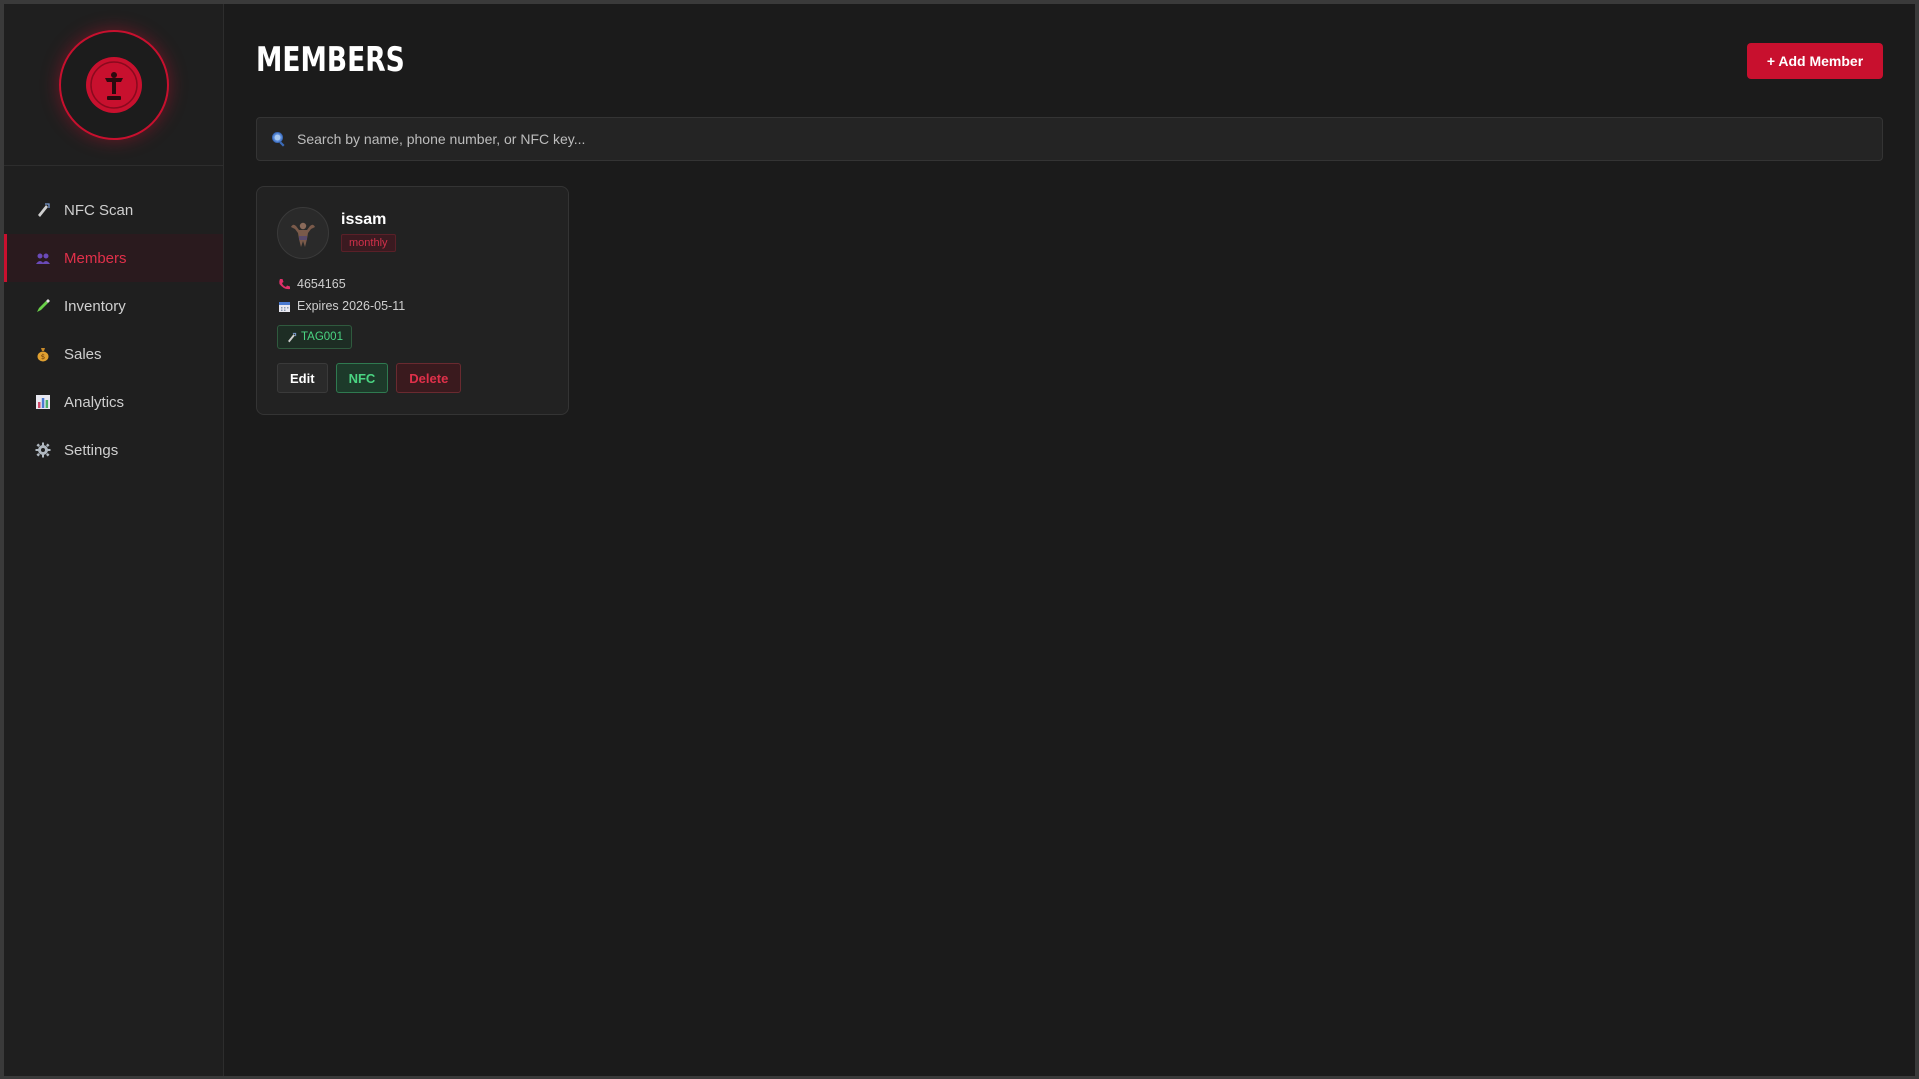 The image size is (1919, 1079). Describe the element at coordinates (284, 284) in the screenshot. I see `phone-icon` at that location.